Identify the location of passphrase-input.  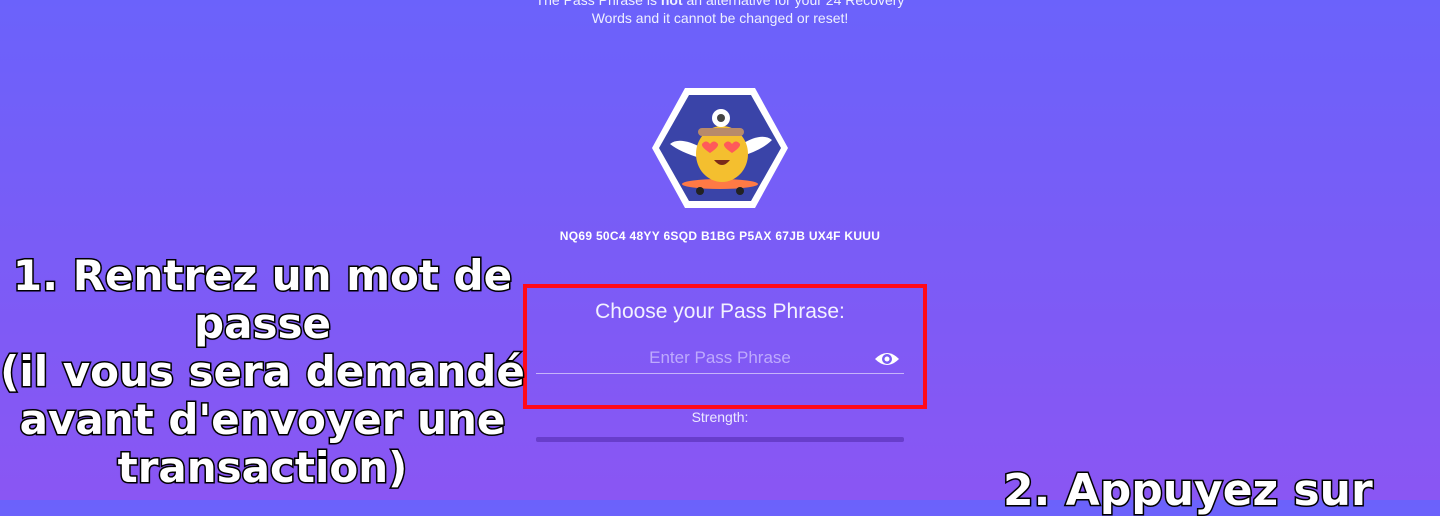
(720, 358).